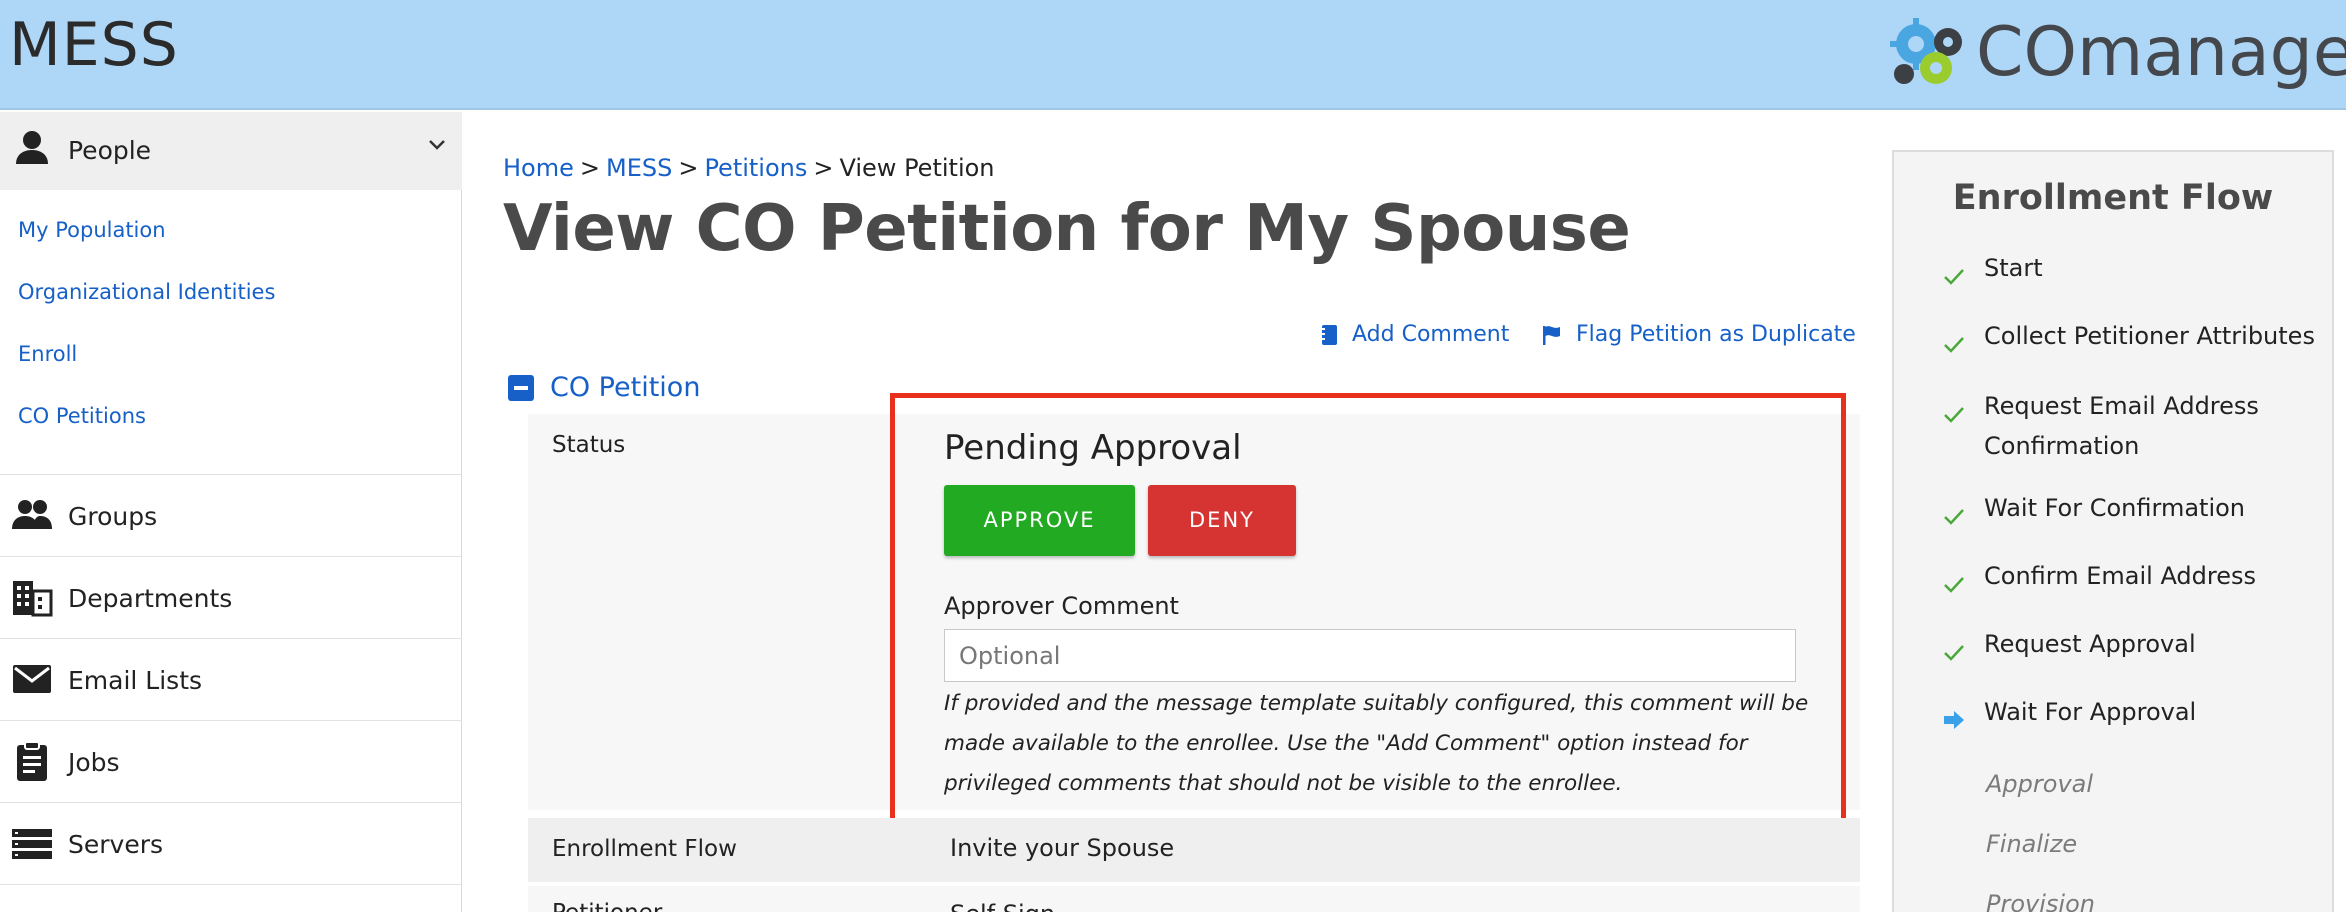 This screenshot has height=912, width=2346. What do you see at coordinates (1431, 334) in the screenshot?
I see `add-comment-label: Add Comment` at bounding box center [1431, 334].